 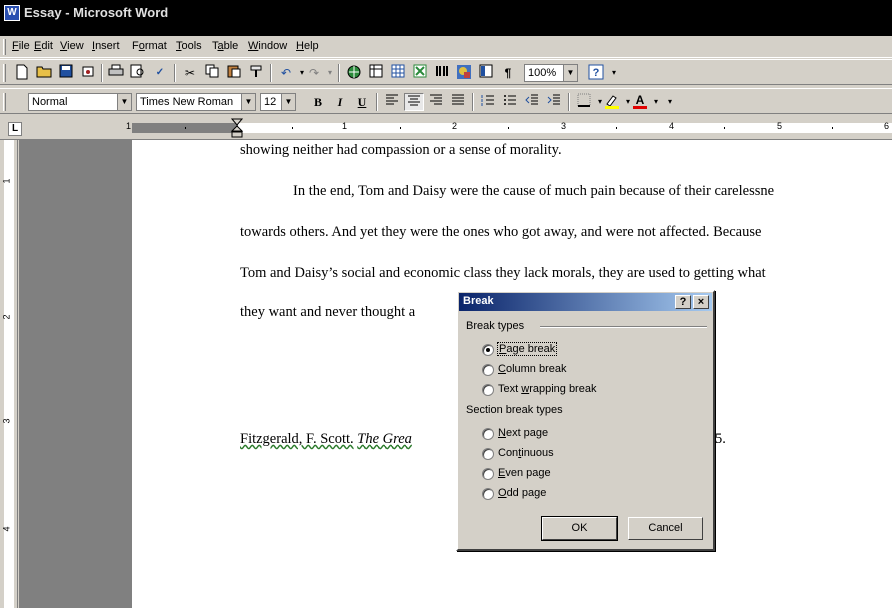 I want to click on open-folder-icon, so click(x=44, y=73).